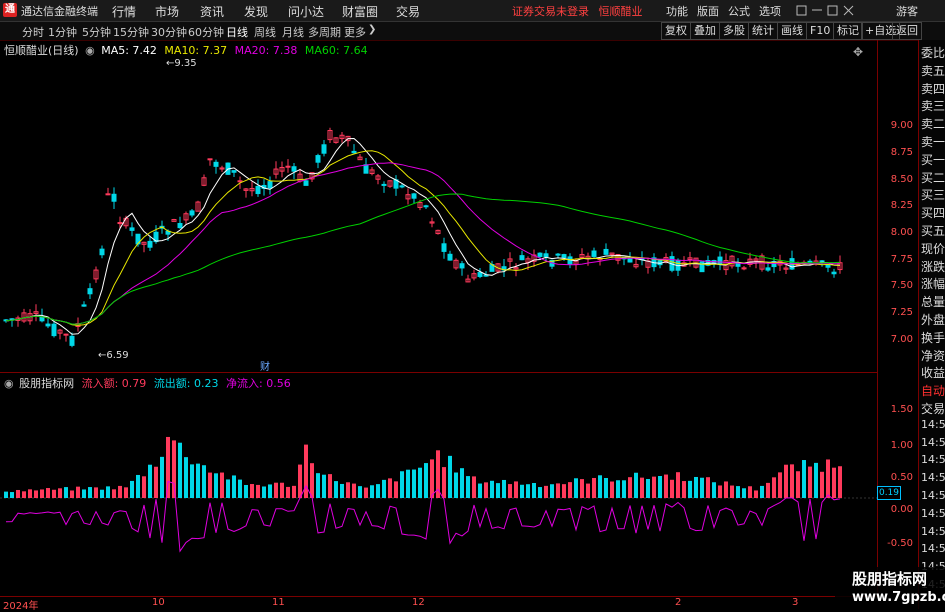 This screenshot has width=945, height=612. I want to click on menu-zixun: 资讯, so click(212, 11).